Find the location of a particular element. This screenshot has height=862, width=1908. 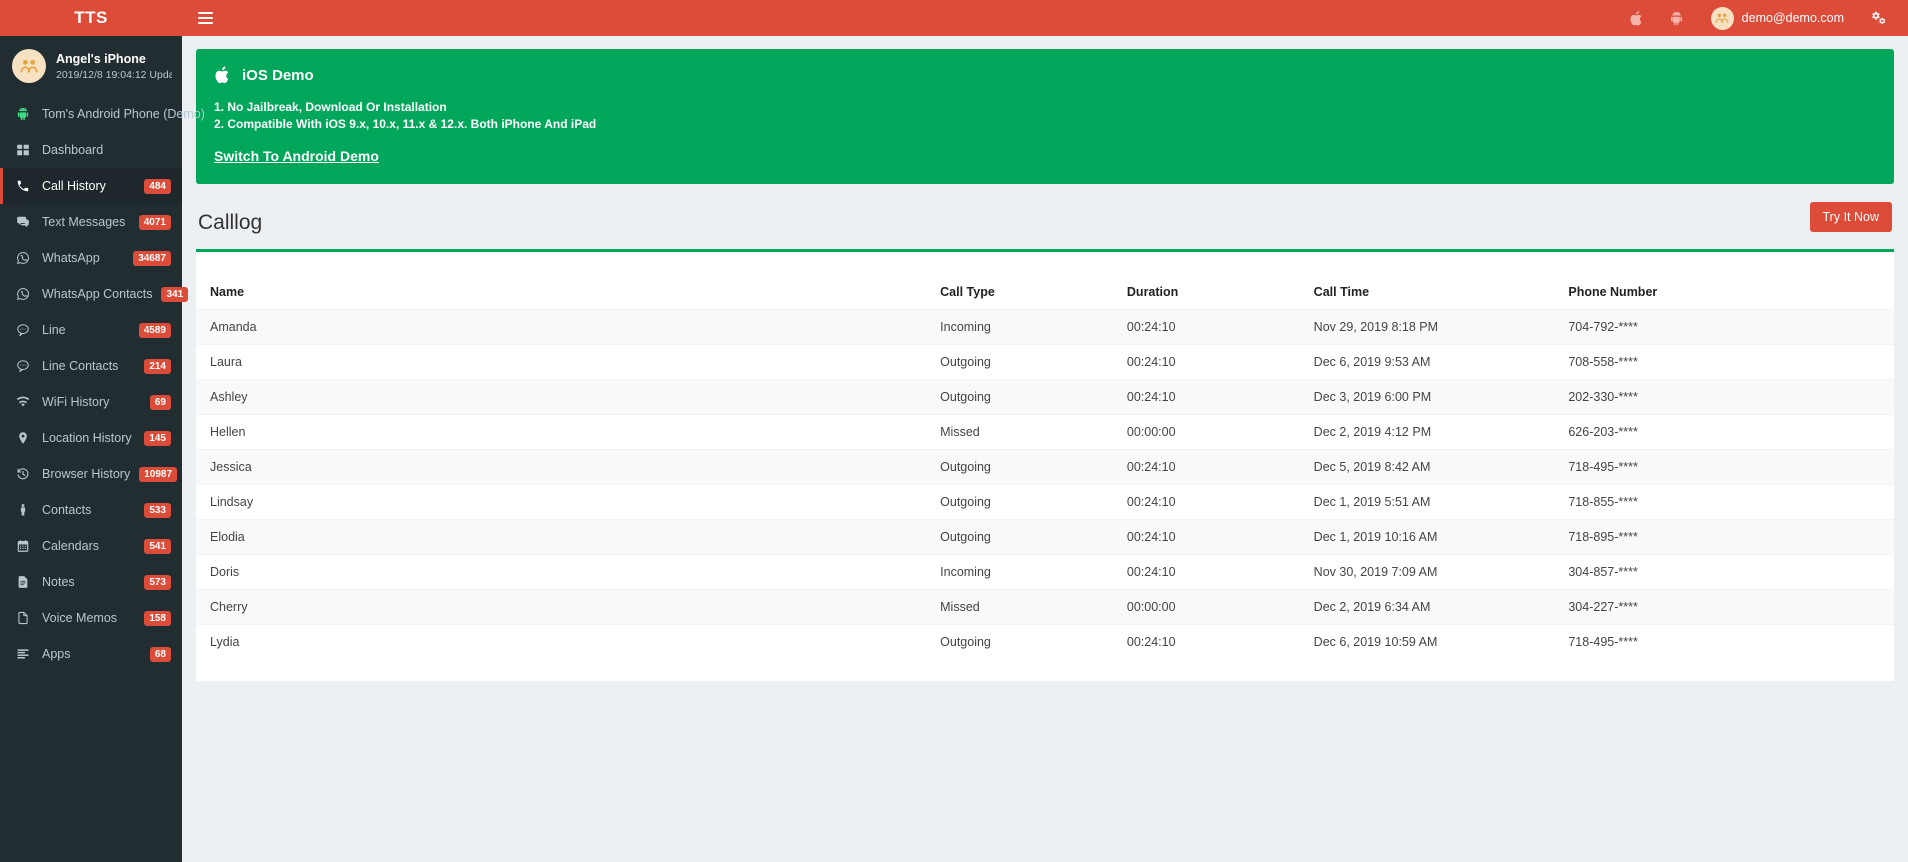

sidebar-item-apps: Apps 68 is located at coordinates (91, 654).